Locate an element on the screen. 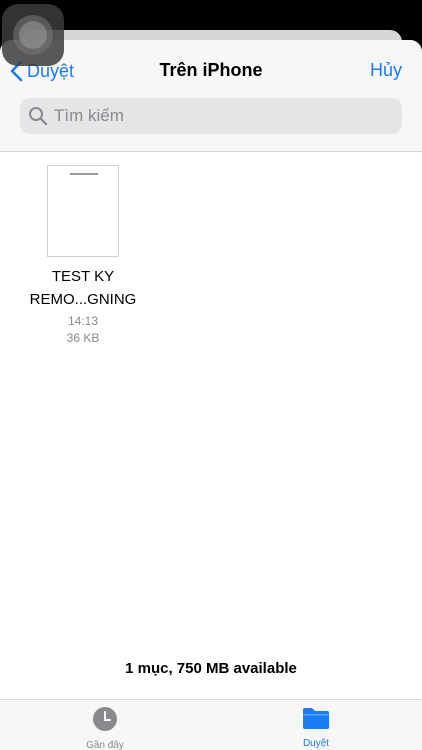  file-name-line-2: REMO...GNING is located at coordinates (83, 299).